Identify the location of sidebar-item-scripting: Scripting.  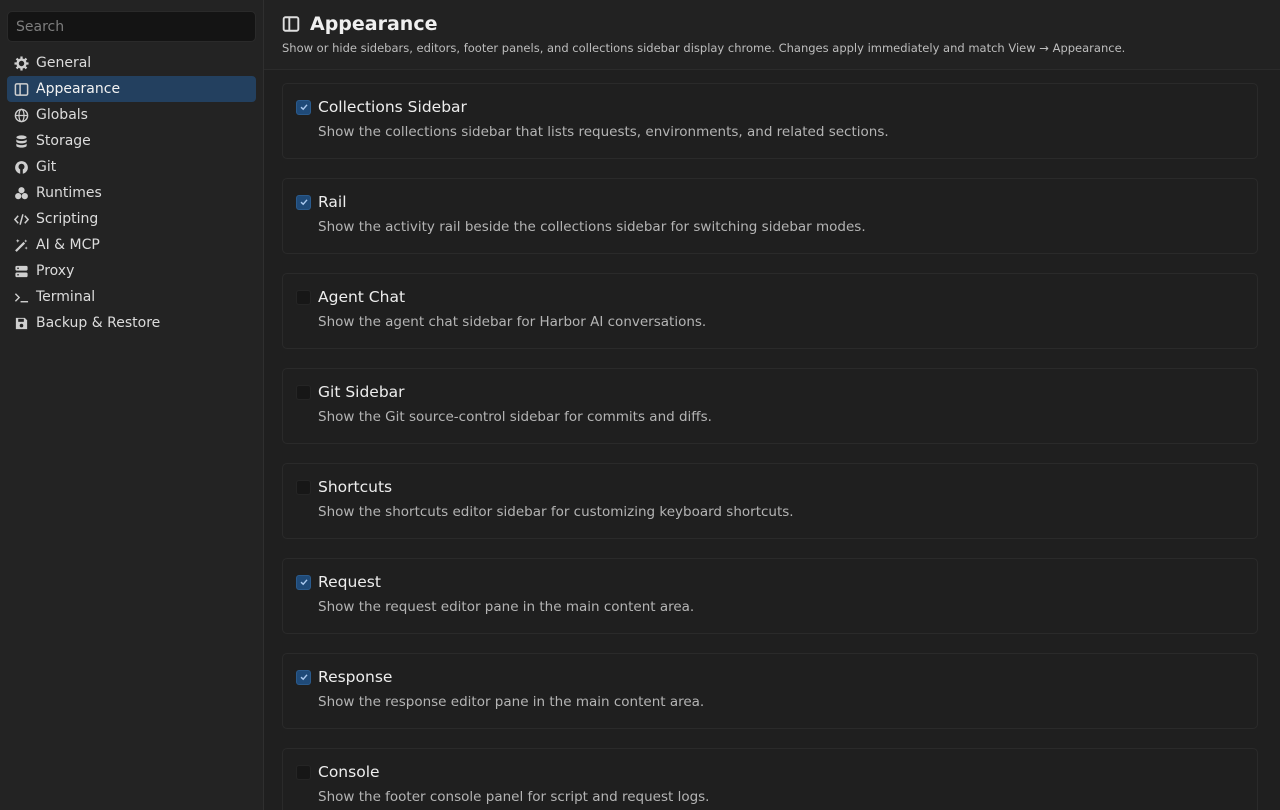
(131, 219).